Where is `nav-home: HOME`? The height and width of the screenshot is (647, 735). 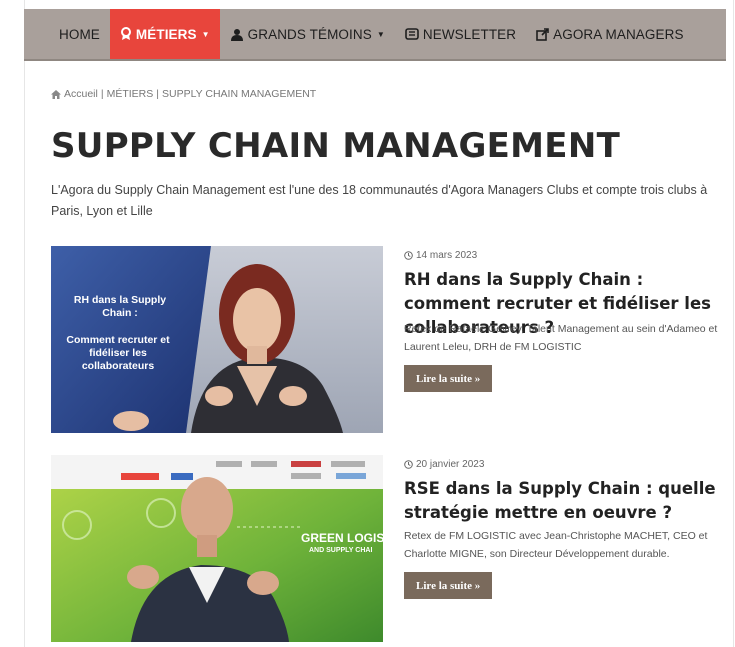
nav-home: HOME is located at coordinates (79, 34).